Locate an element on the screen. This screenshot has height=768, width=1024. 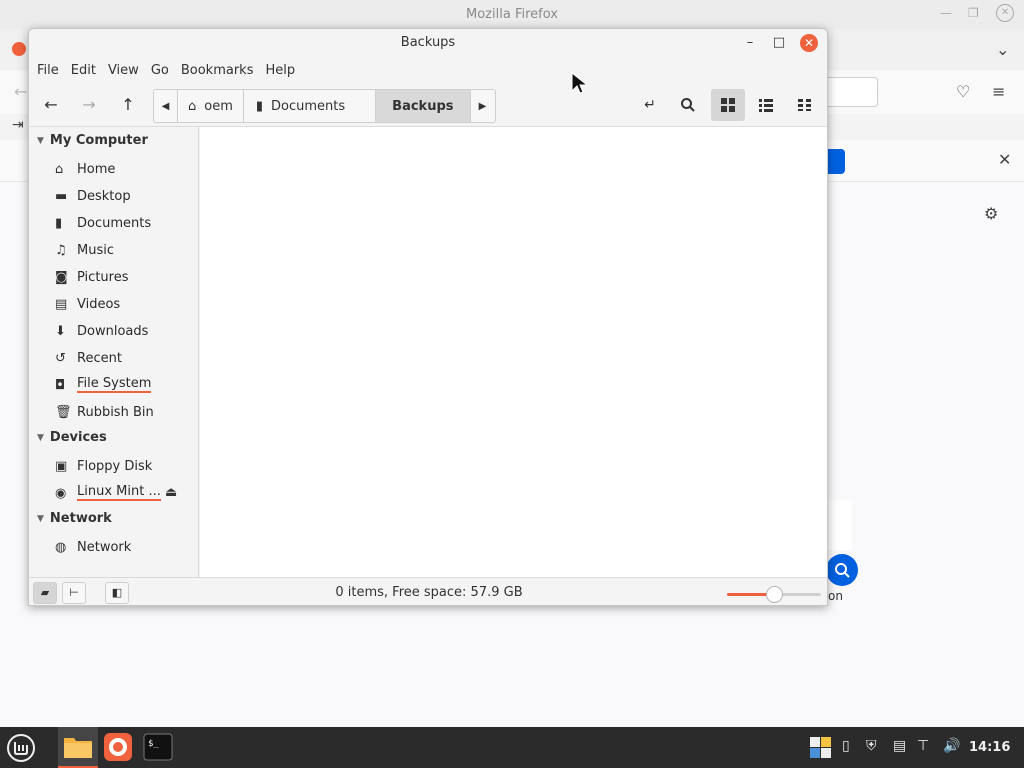
sidebar-item-network: ◍ Network is located at coordinates (125, 547).